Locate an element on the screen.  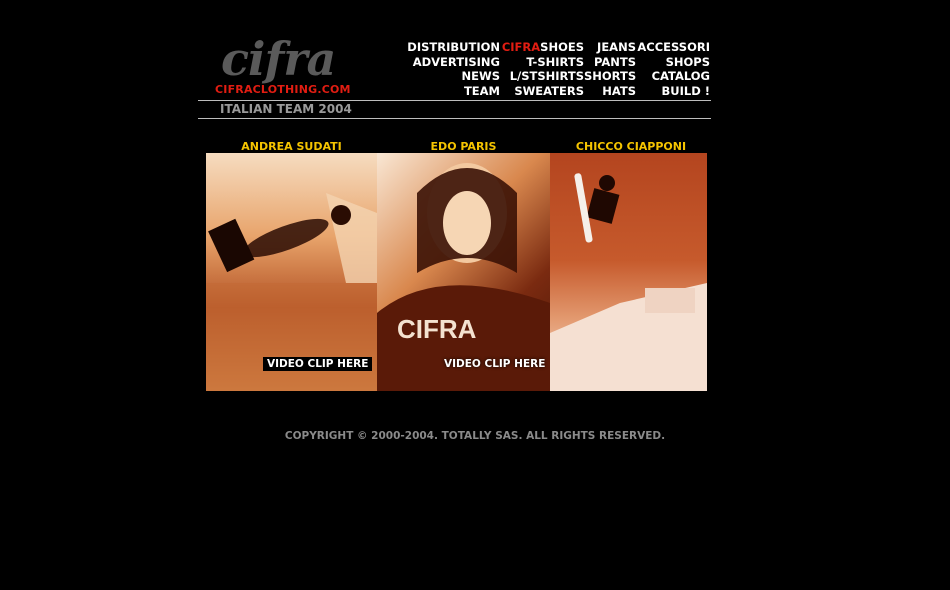
svg-text: CIFRA is located at coordinates (437, 329).